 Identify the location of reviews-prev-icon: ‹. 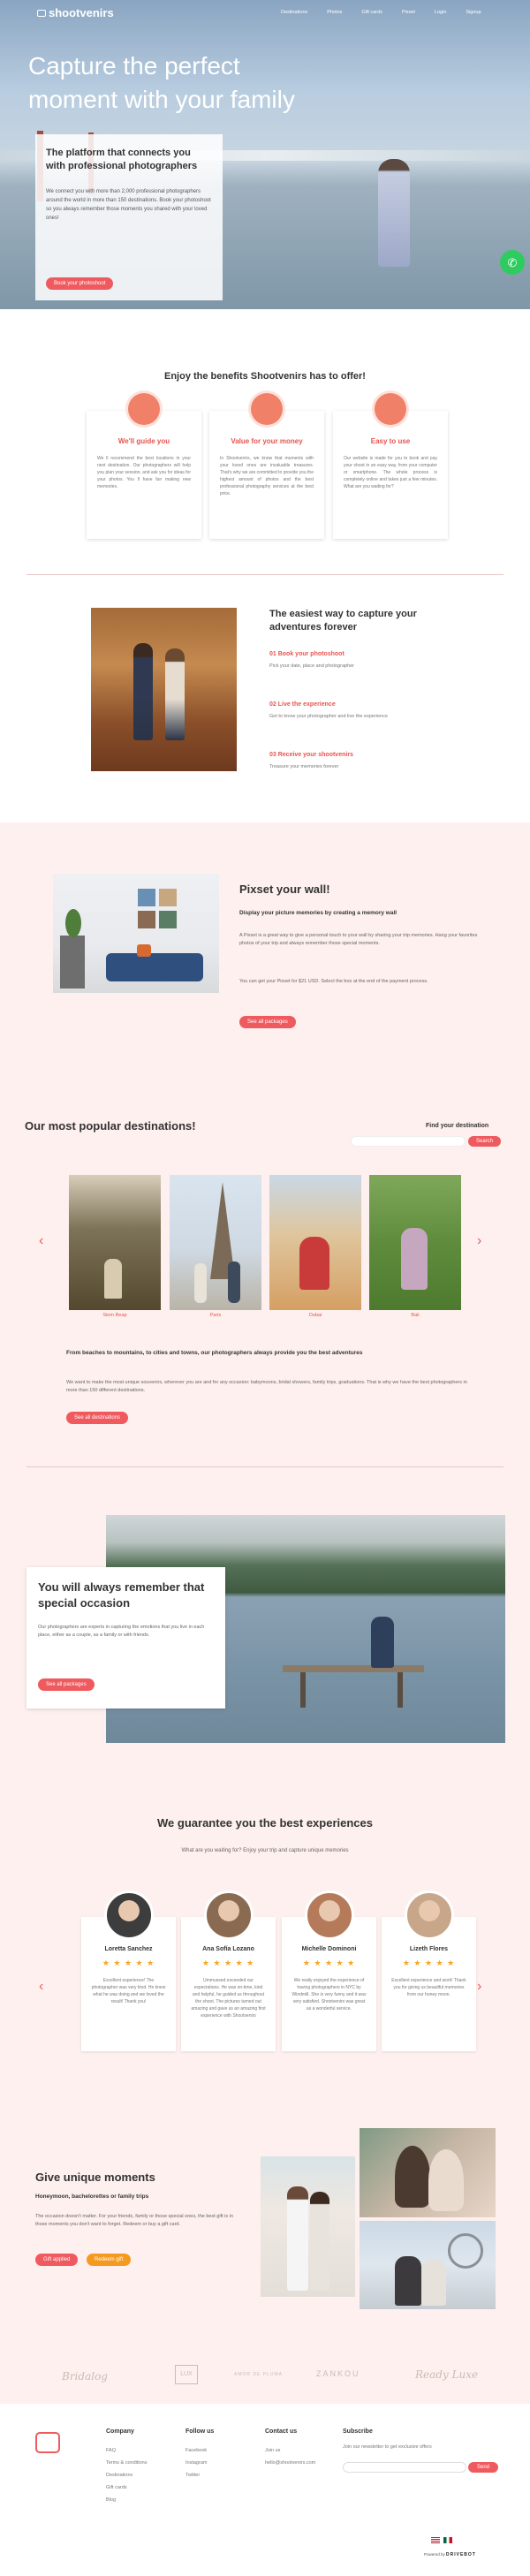
(41, 1987).